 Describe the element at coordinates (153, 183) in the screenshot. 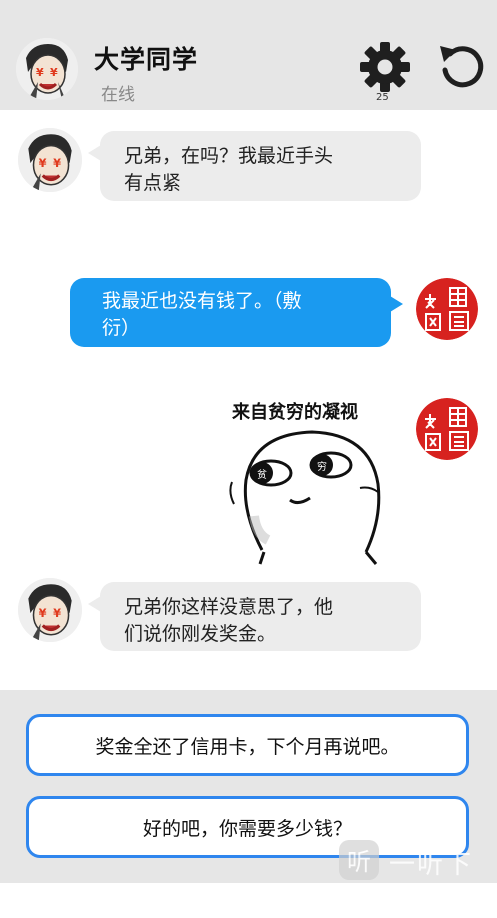

I see `message-text-line: 有点紧` at that location.